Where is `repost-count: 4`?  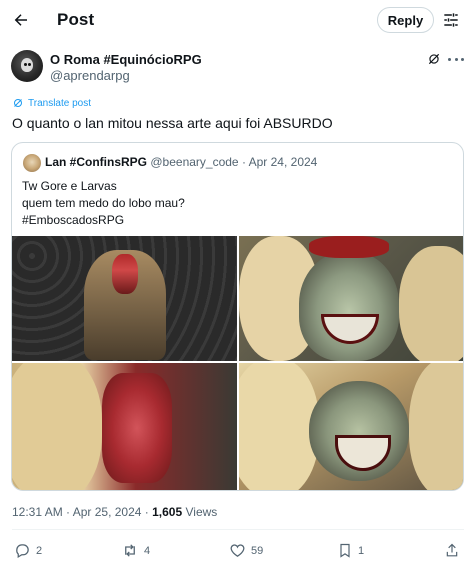
repost-count: 4 is located at coordinates (147, 550).